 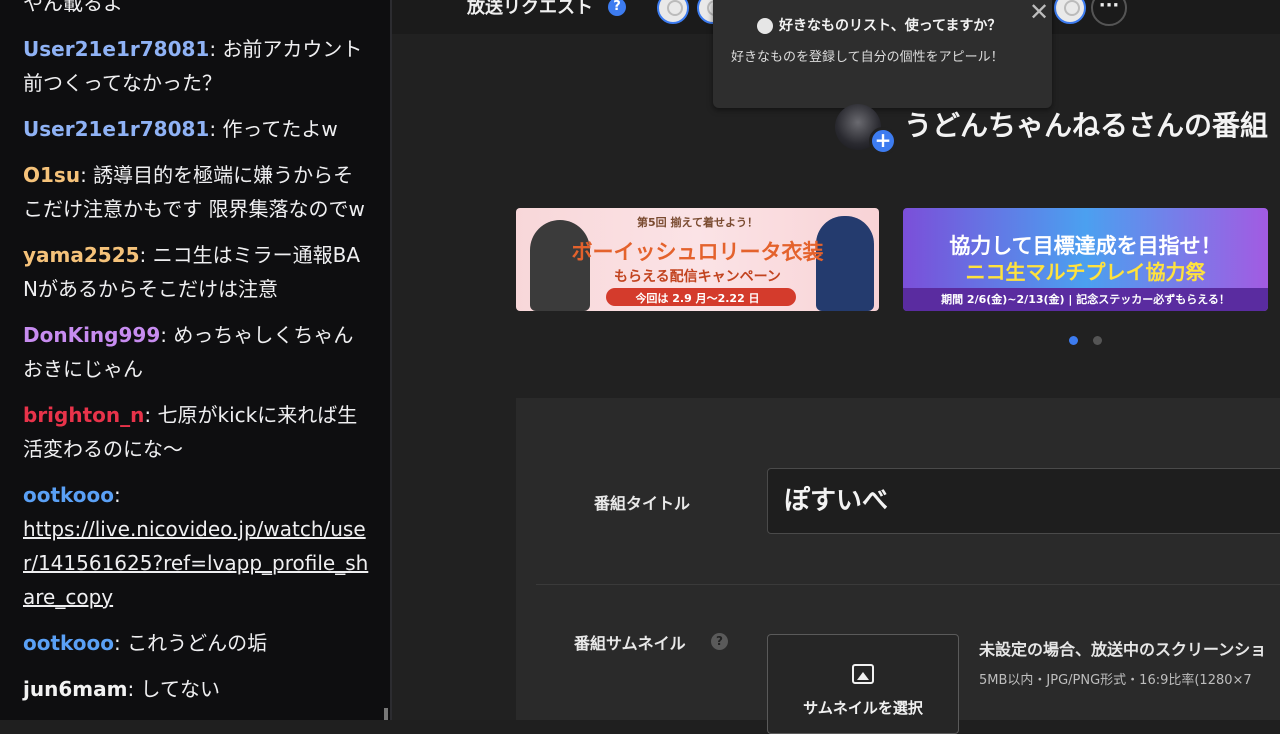 I want to click on banner-date: 期間 2/6(金)~2/13(金) | 記念ステッカー必ずもらえる！, so click(x=1085, y=299).